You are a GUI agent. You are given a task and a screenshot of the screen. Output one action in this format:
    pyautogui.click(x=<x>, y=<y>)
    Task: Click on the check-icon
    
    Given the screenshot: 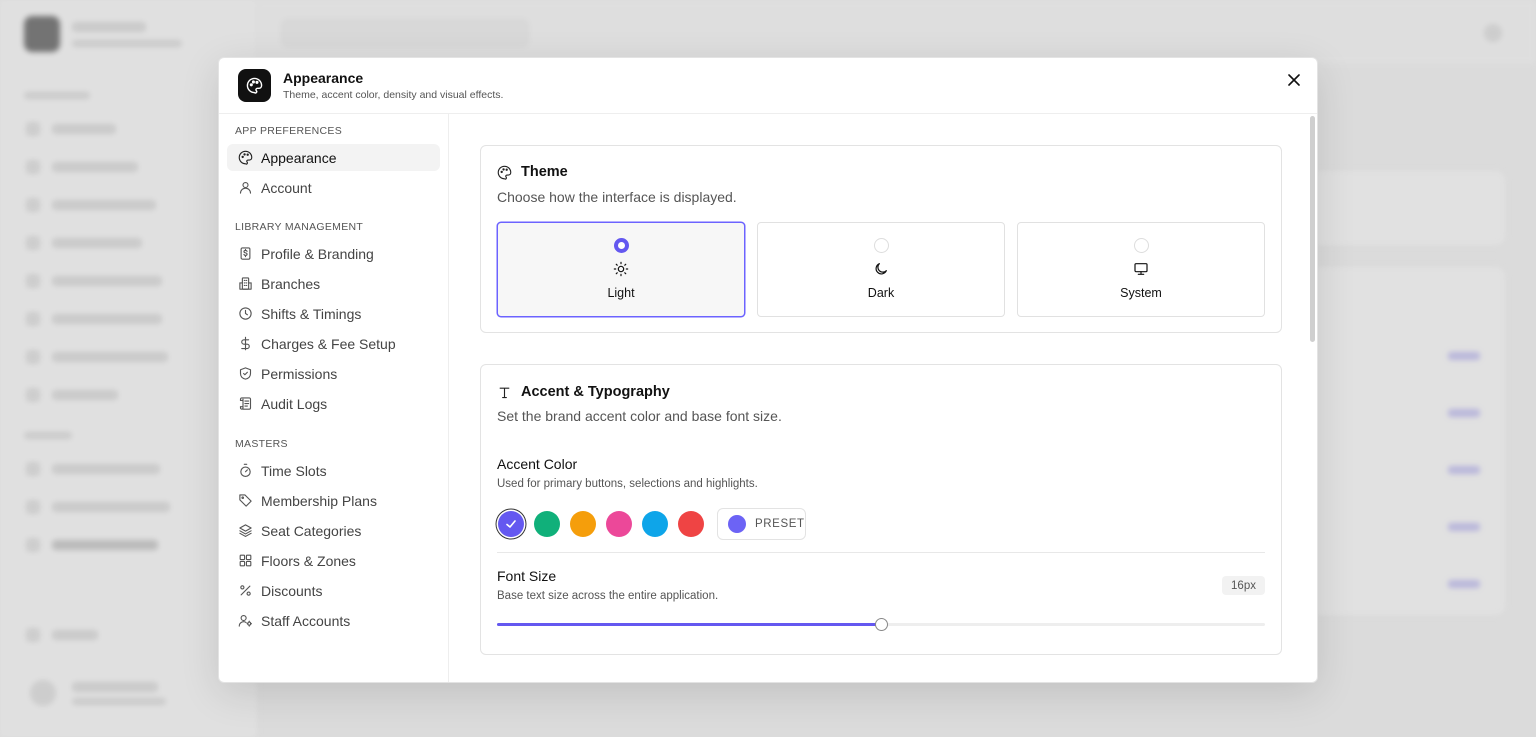 What is the action you would take?
    pyautogui.click(x=511, y=524)
    